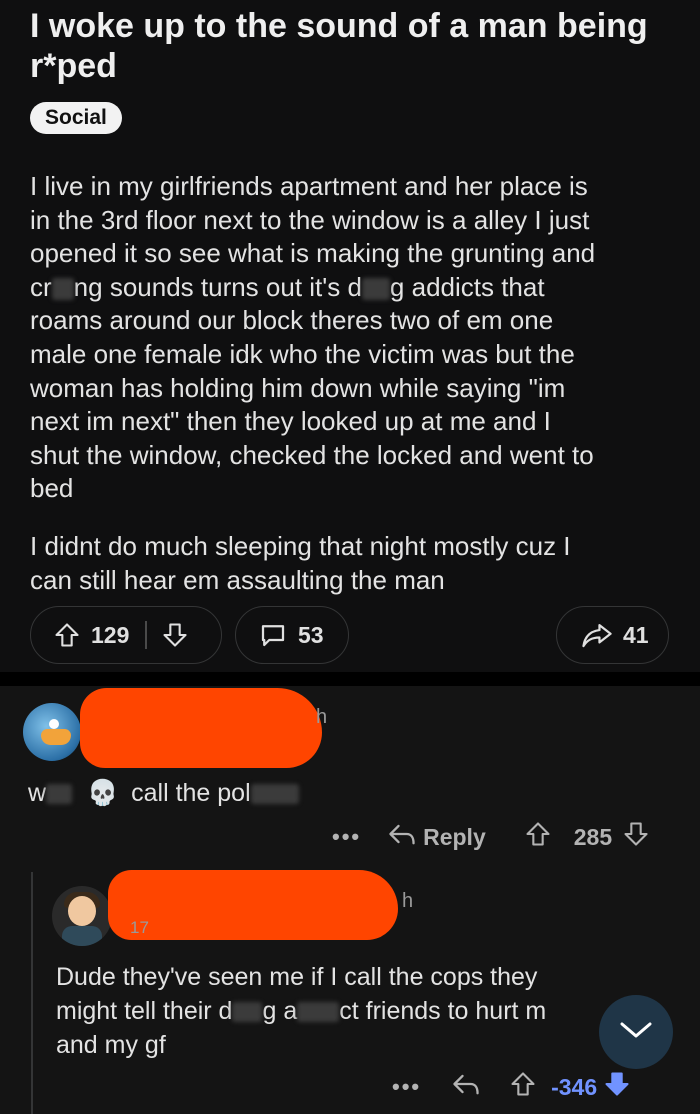  Describe the element at coordinates (82, 936) in the screenshot. I see `avatar-shirt` at that location.